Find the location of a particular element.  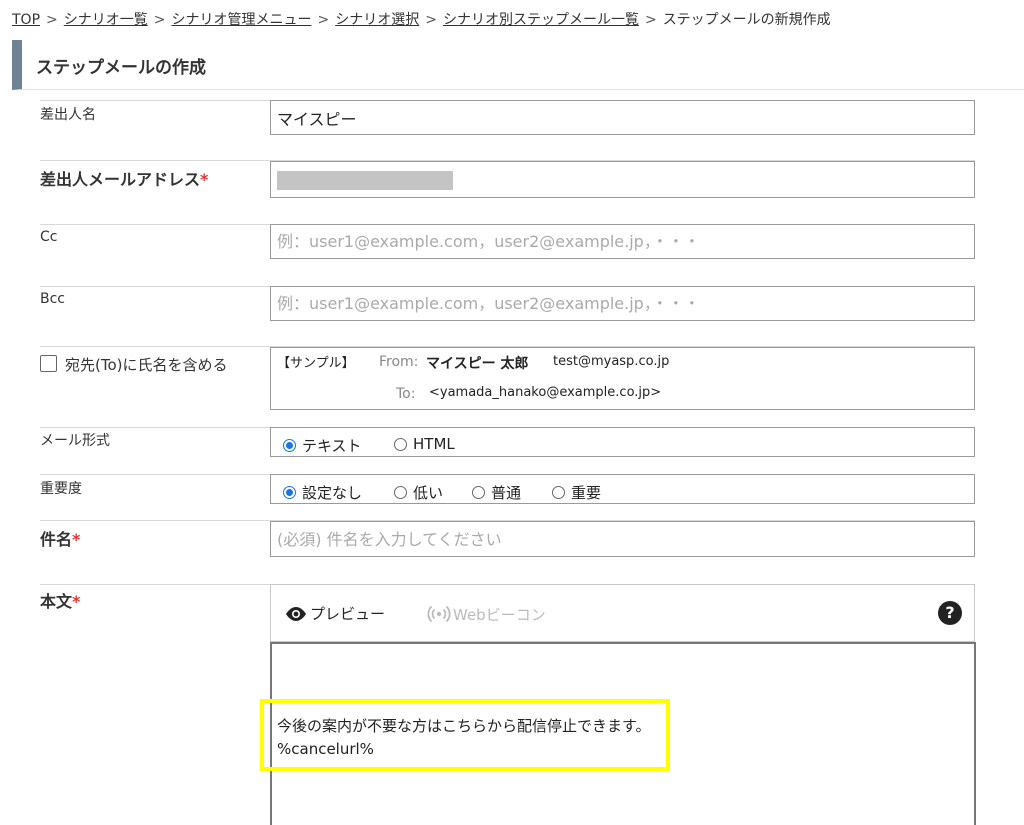

bcc-input is located at coordinates (622, 303).